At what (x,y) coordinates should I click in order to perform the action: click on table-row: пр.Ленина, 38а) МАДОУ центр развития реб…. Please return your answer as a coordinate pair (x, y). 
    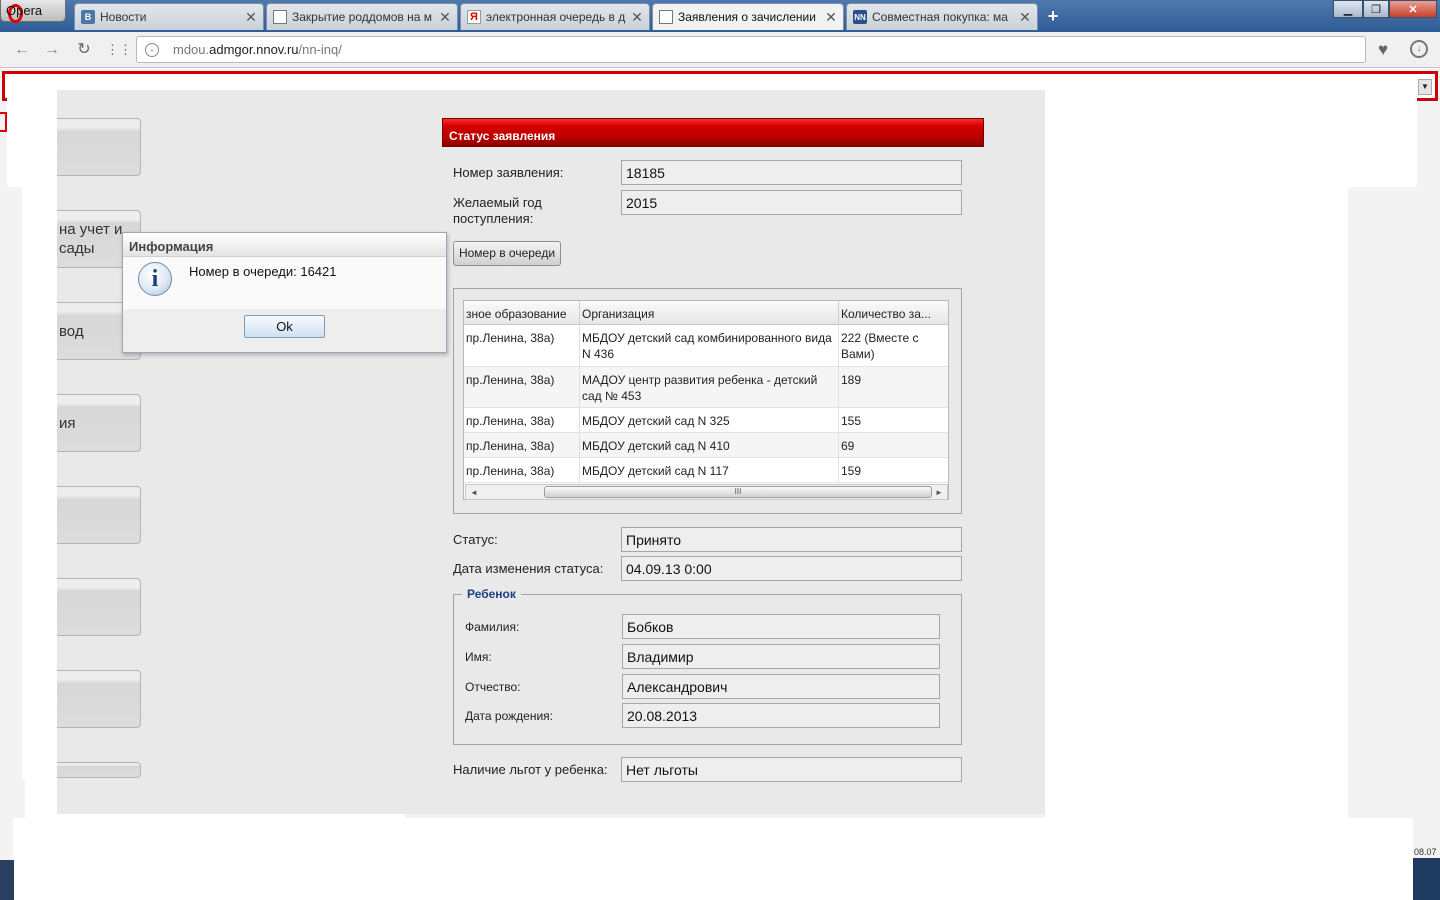
    Looking at the image, I should click on (706, 387).